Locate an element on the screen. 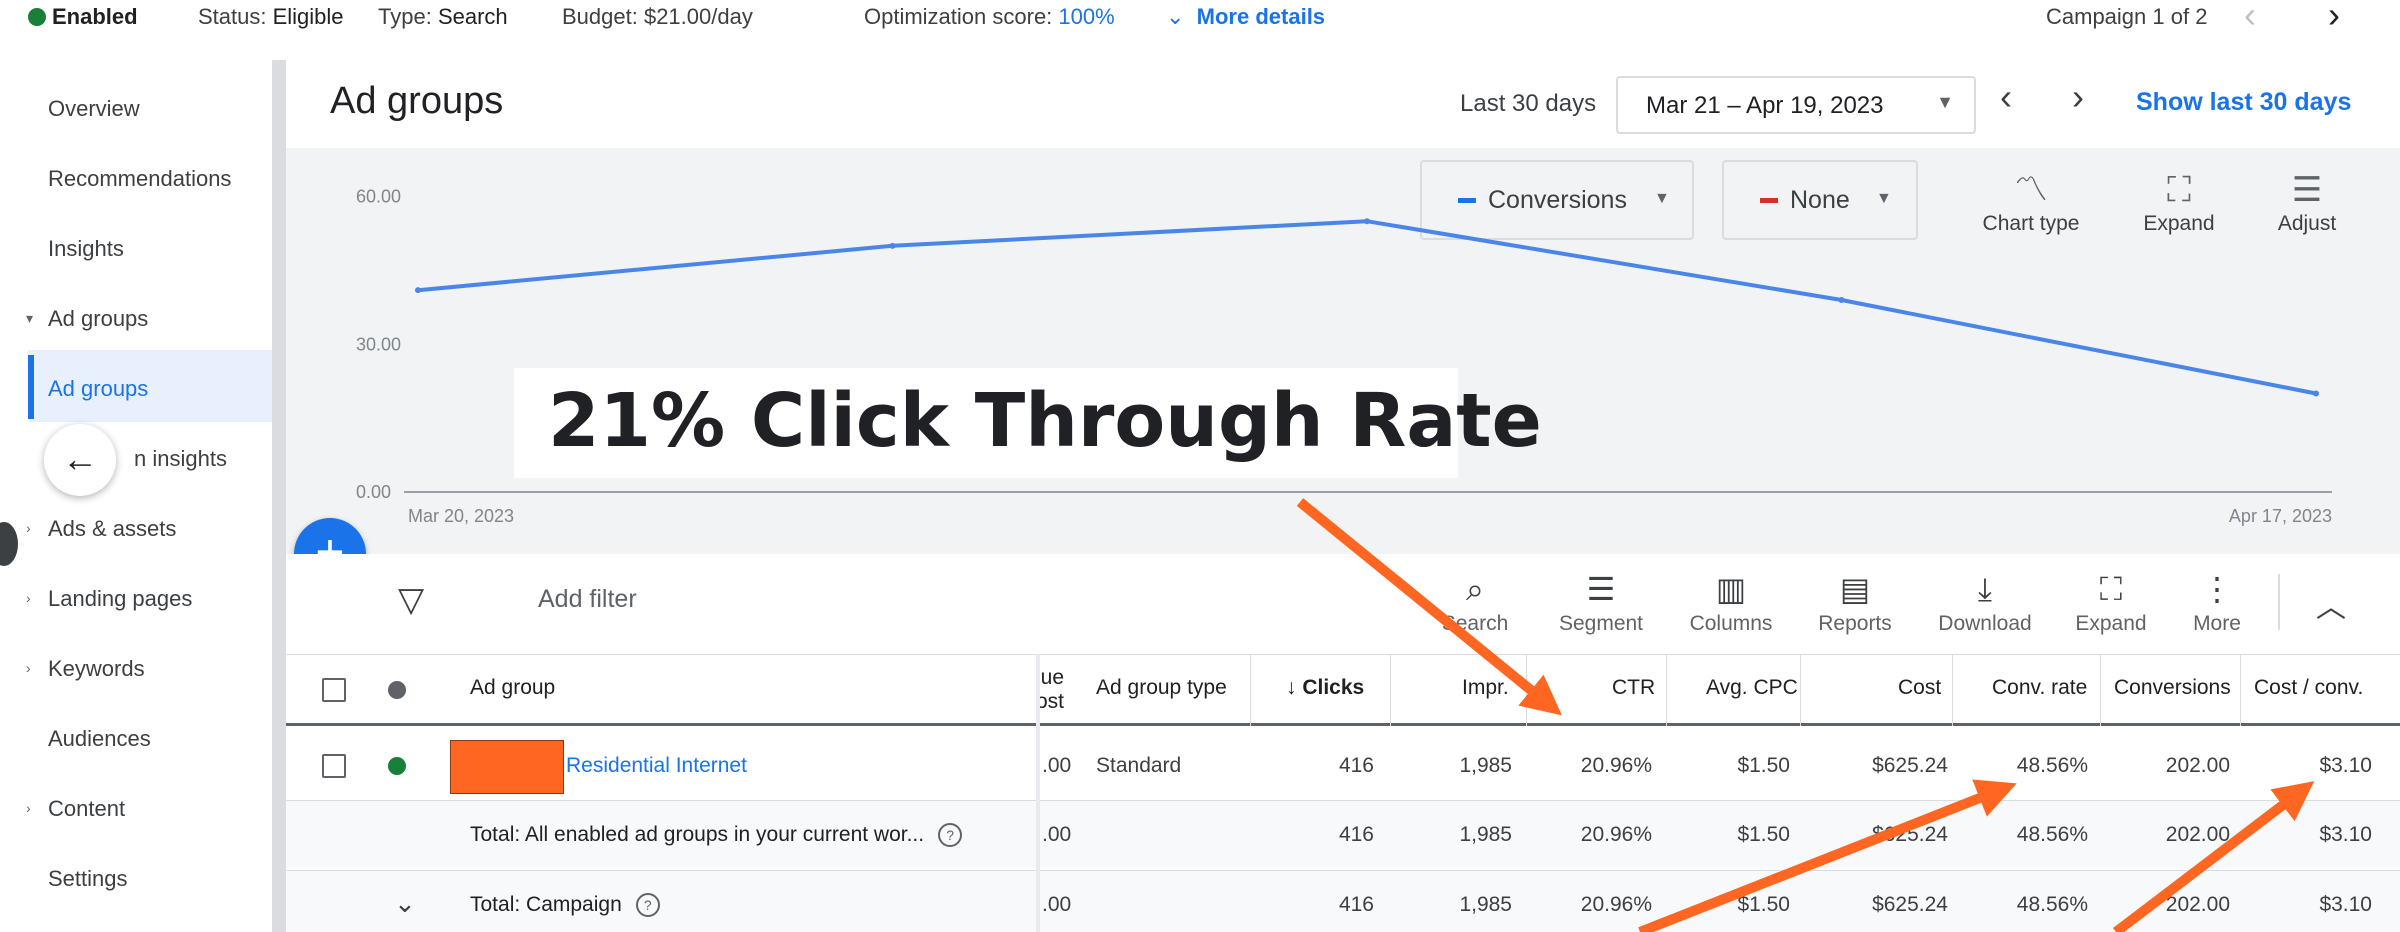  arrow-to-conv-rate is located at coordinates (1827, 855).